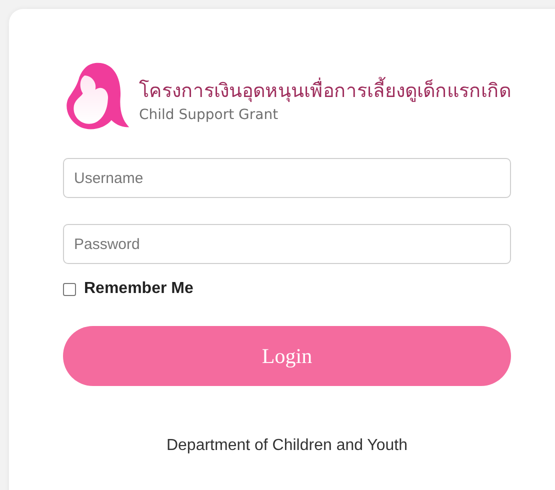  What do you see at coordinates (69, 289) in the screenshot?
I see `remember-checkbox` at bounding box center [69, 289].